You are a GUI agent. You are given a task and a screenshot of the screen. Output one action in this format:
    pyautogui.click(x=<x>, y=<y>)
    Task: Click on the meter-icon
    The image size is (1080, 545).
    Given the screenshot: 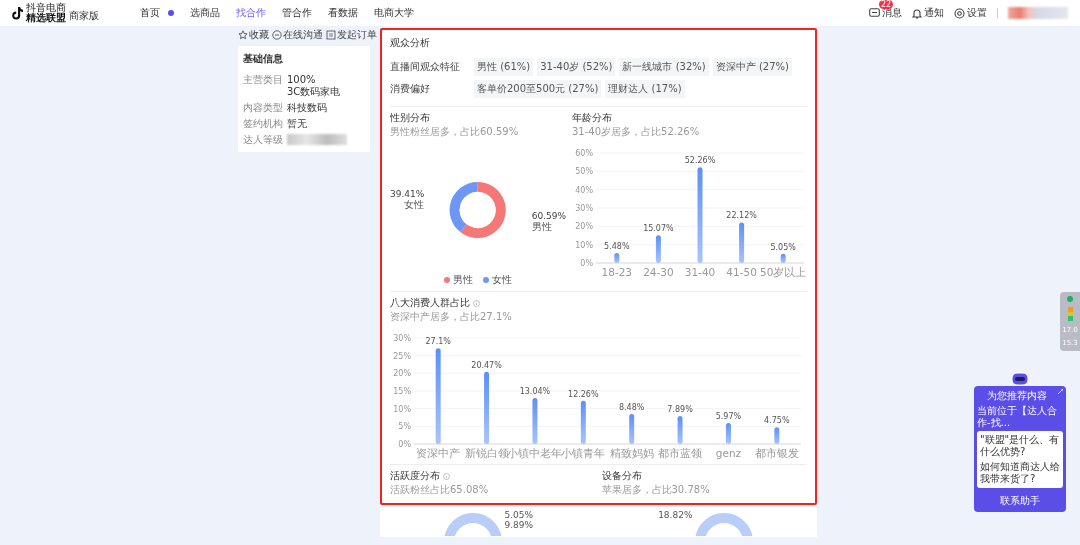 What is the action you would take?
    pyautogui.click(x=1070, y=314)
    